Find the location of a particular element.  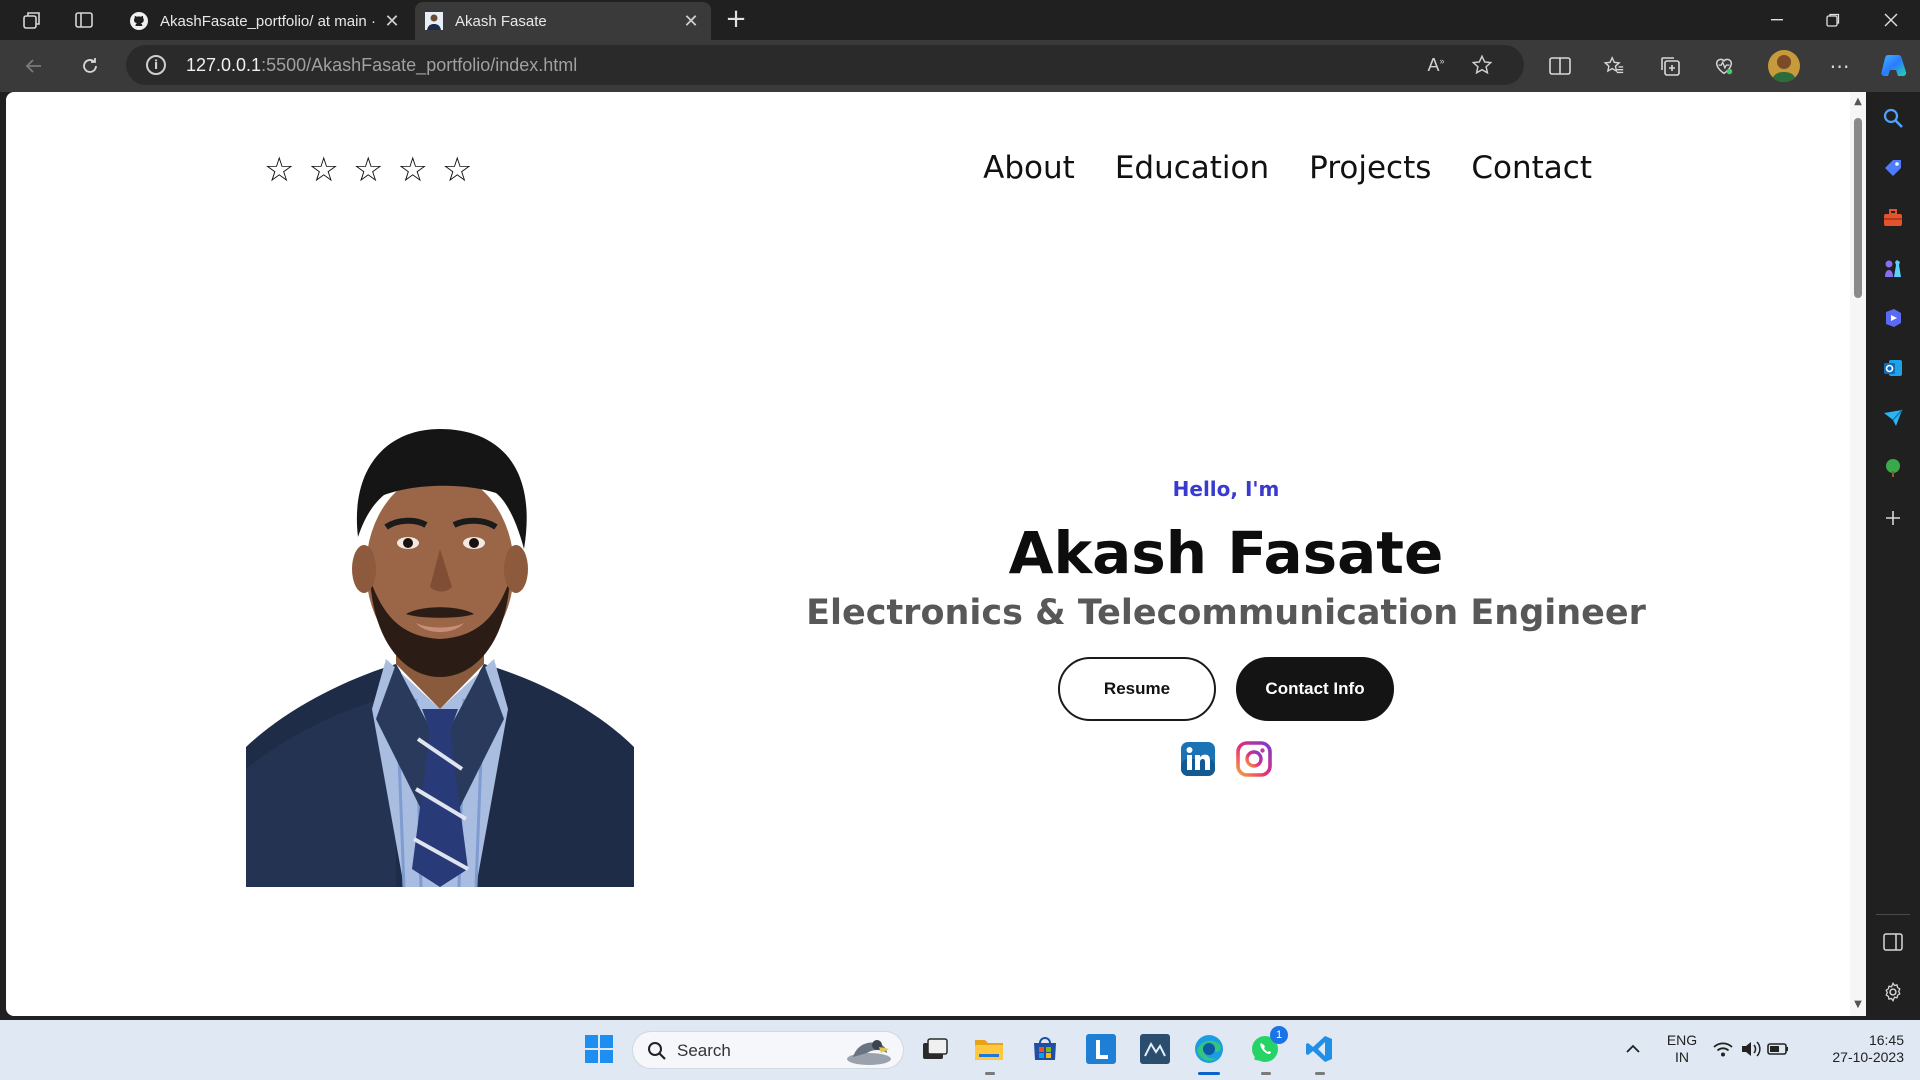

url-host: 127.0.0.1 is located at coordinates (224, 65).